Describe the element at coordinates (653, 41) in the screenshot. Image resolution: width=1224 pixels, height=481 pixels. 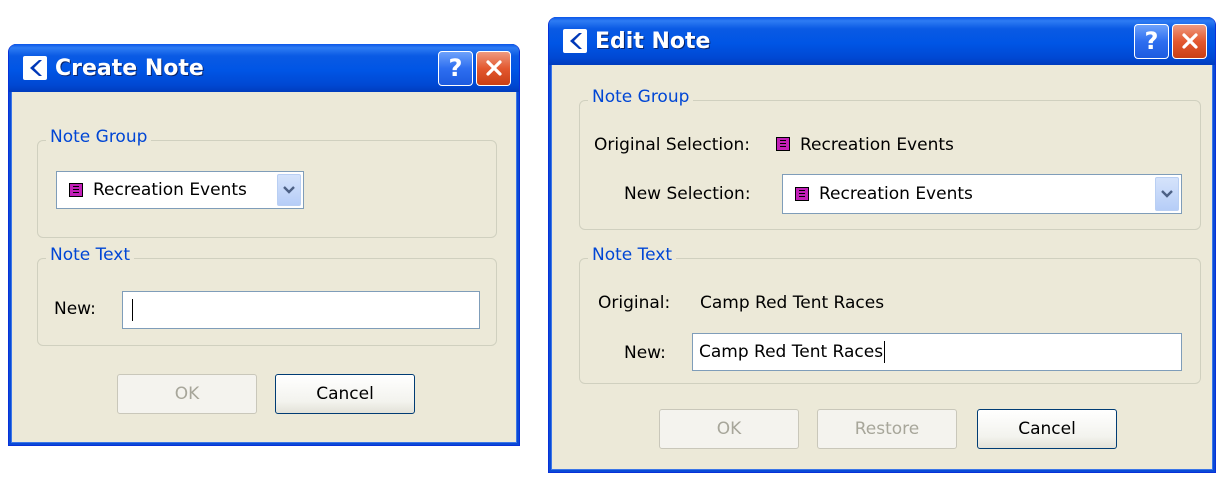
I see `dialog-title: Edit Note` at that location.